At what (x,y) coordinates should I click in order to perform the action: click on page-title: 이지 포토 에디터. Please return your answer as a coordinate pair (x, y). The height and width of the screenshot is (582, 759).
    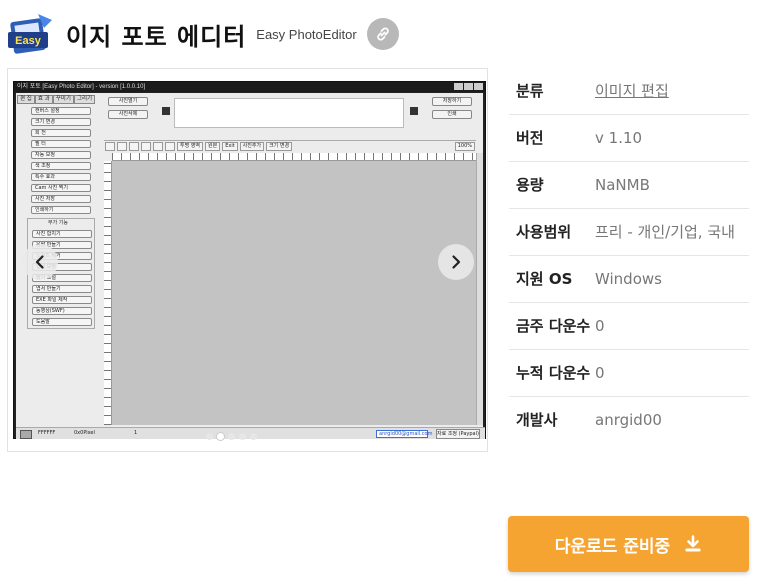
    Looking at the image, I should click on (156, 36).